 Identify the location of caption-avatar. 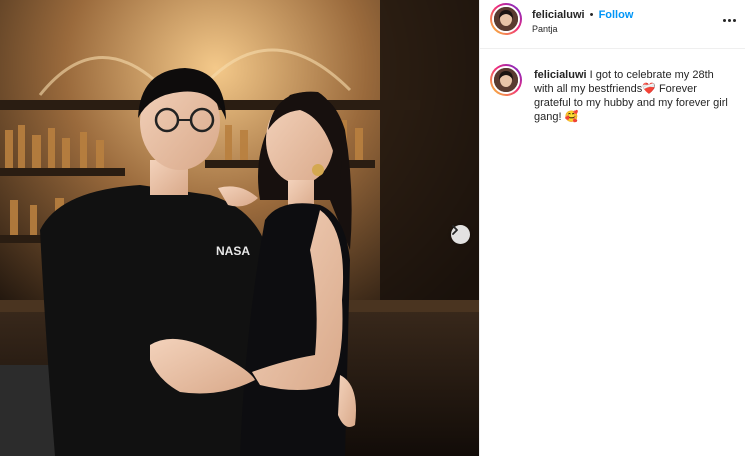
(506, 80).